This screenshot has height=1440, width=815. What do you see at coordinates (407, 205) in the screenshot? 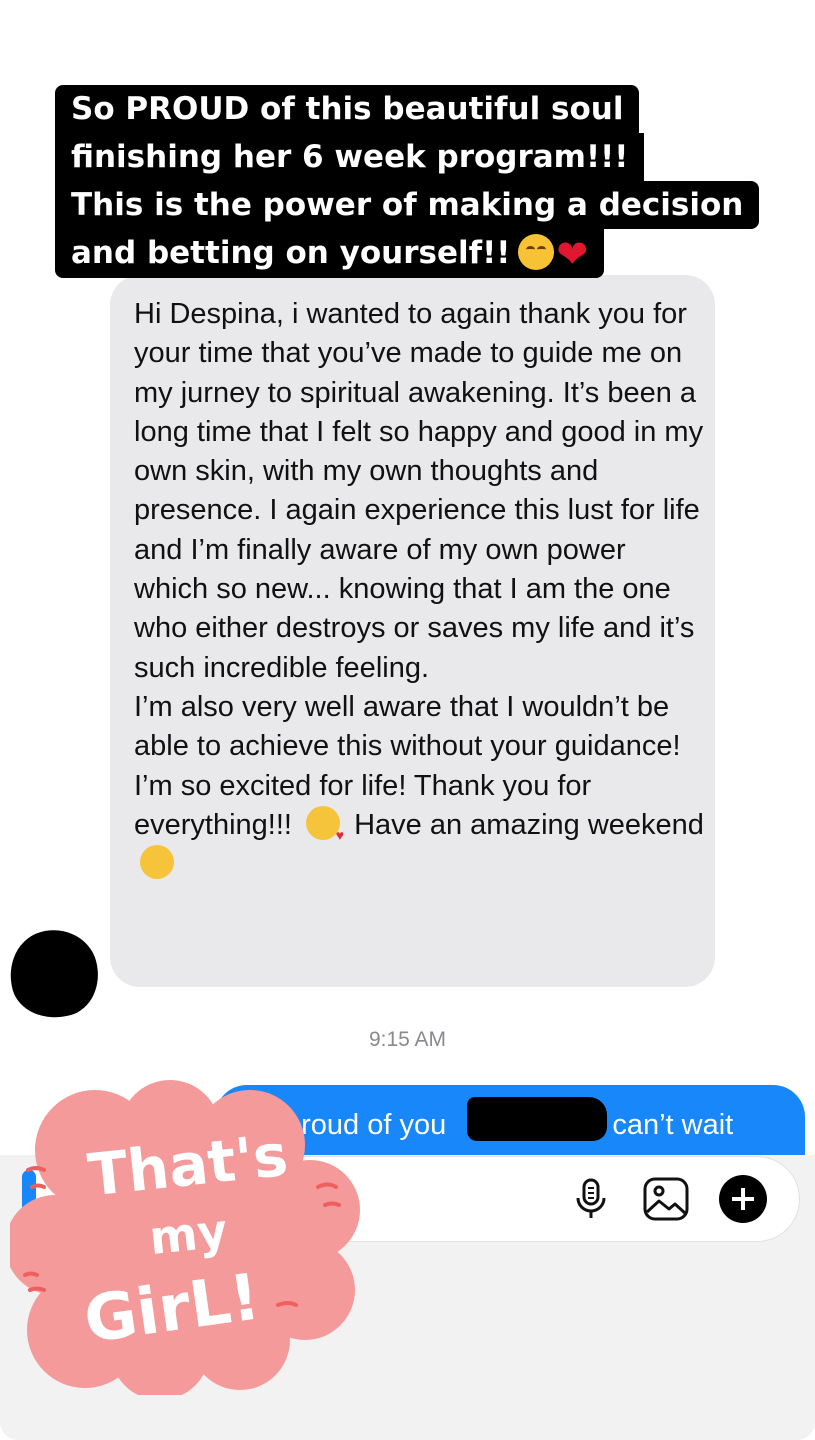
I see `caption-line-3: This is the power of making a decision` at bounding box center [407, 205].